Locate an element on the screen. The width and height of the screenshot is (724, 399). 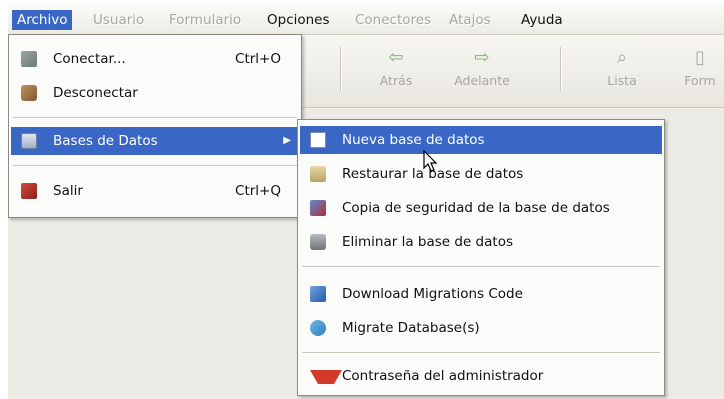
menu-opciones: Opciones is located at coordinates (298, 20).